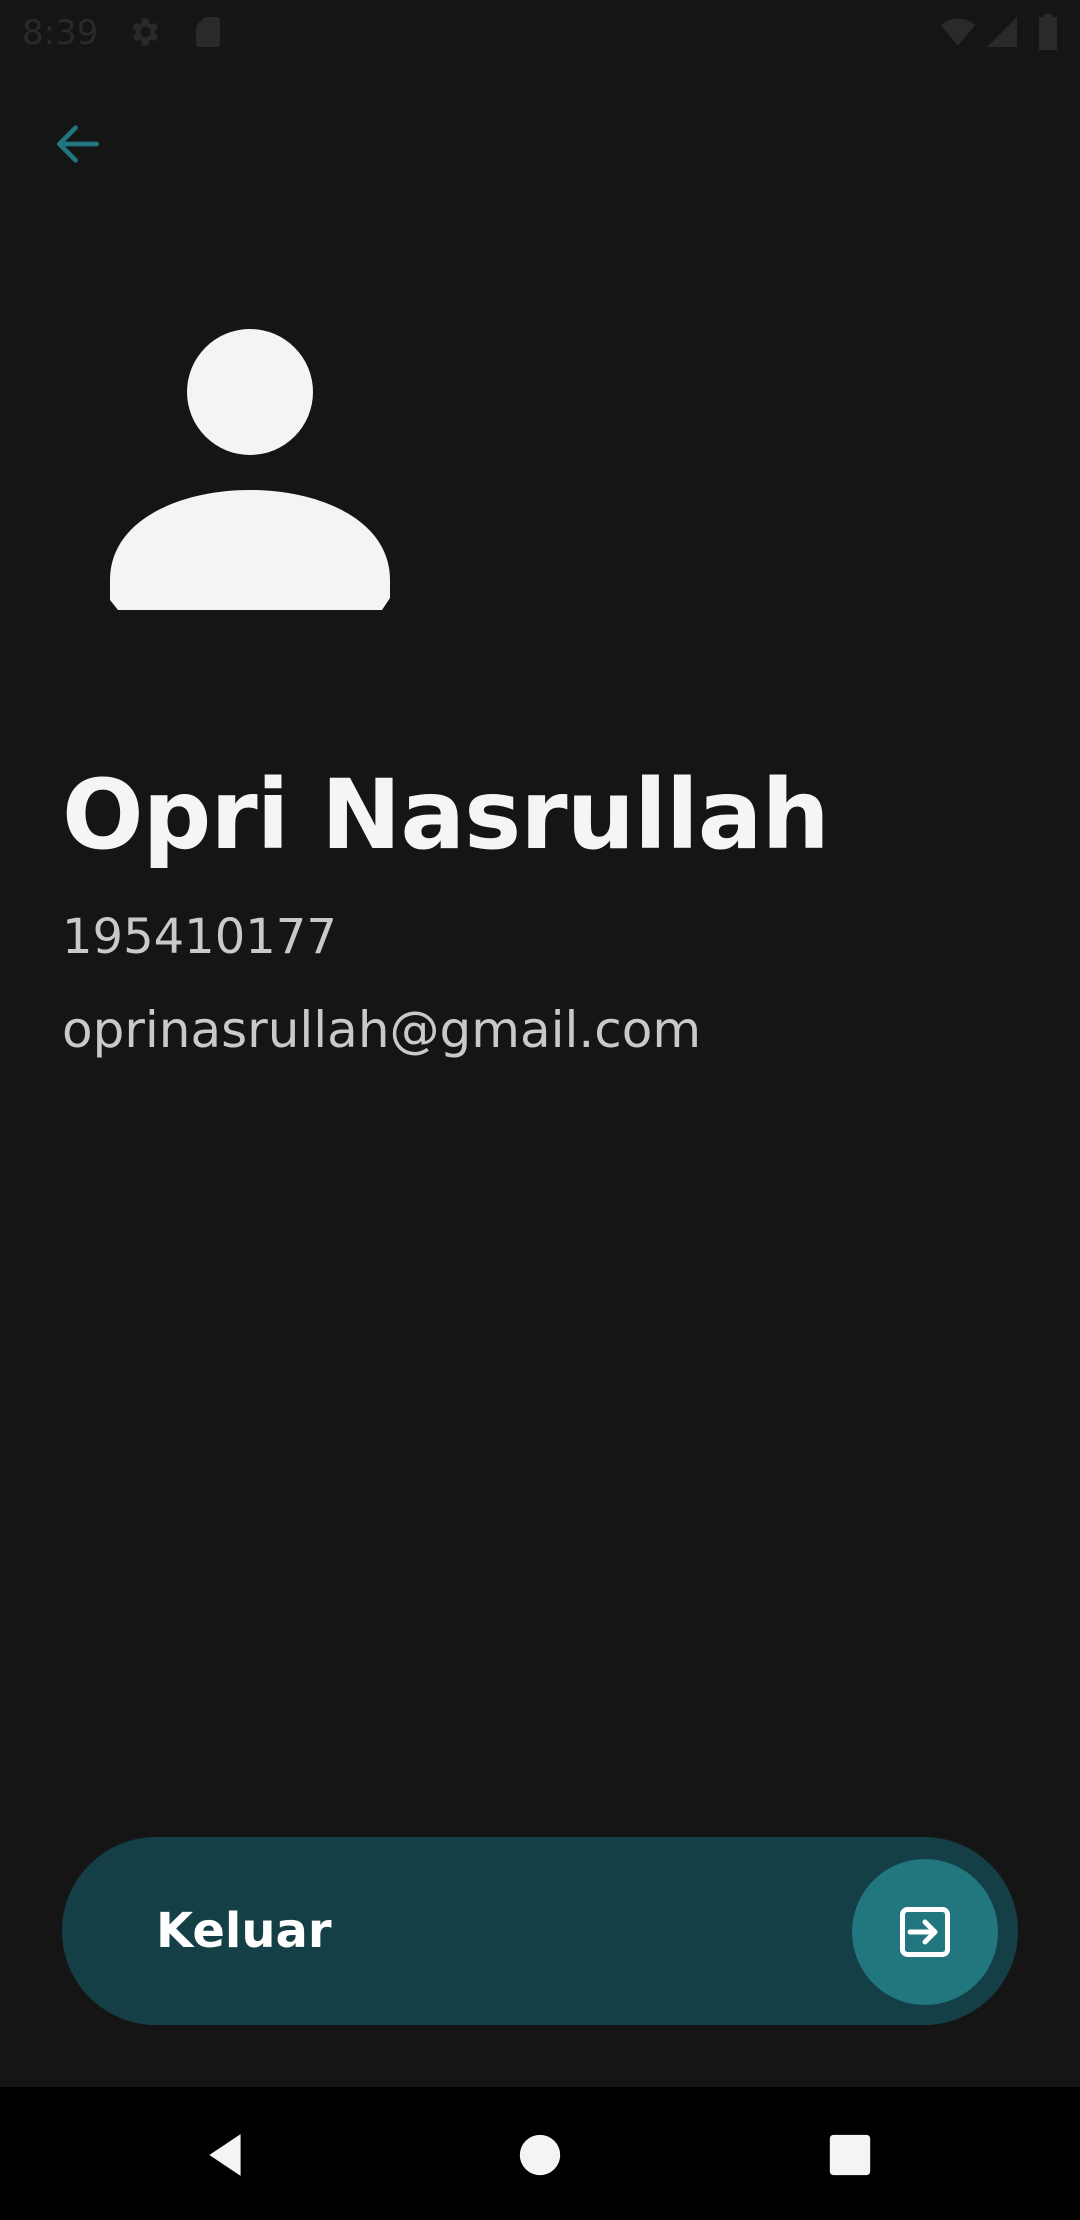 Image resolution: width=1080 pixels, height=2220 pixels. I want to click on profile-name: Opri Nasrullah, so click(446, 815).